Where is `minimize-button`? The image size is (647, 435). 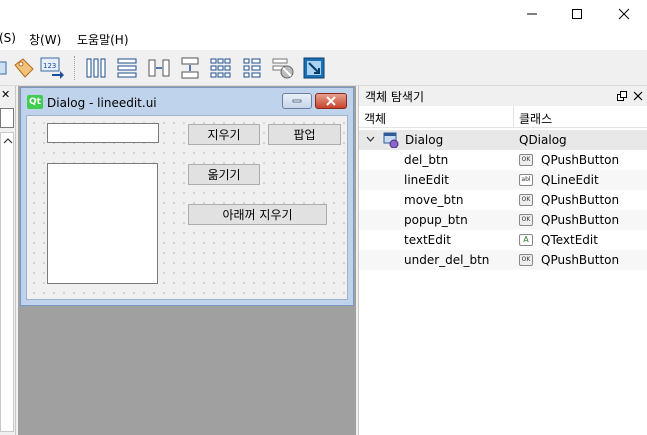
minimize-button is located at coordinates (532, 14).